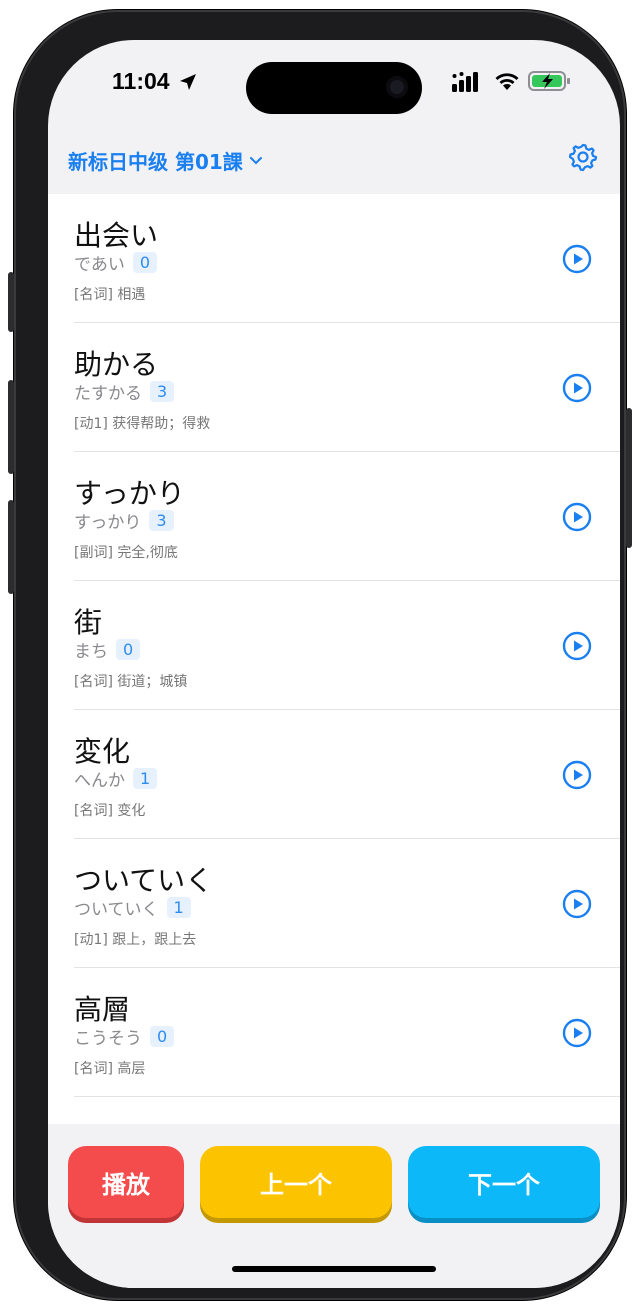  Describe the element at coordinates (296, 1182) in the screenshot. I see `previous-button: 上一个` at that location.